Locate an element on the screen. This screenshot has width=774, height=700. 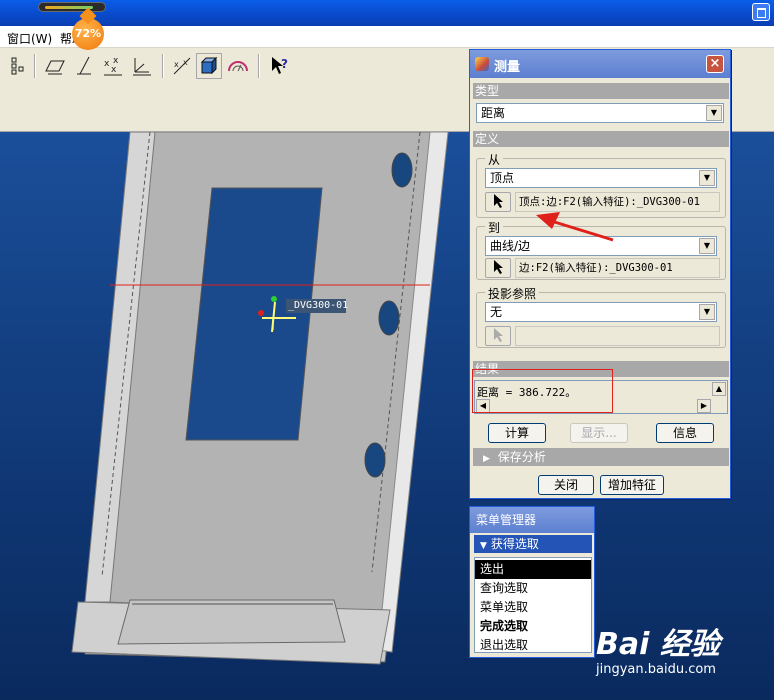
menu-item-quit-select: 退出选取 is located at coordinates (533, 645).